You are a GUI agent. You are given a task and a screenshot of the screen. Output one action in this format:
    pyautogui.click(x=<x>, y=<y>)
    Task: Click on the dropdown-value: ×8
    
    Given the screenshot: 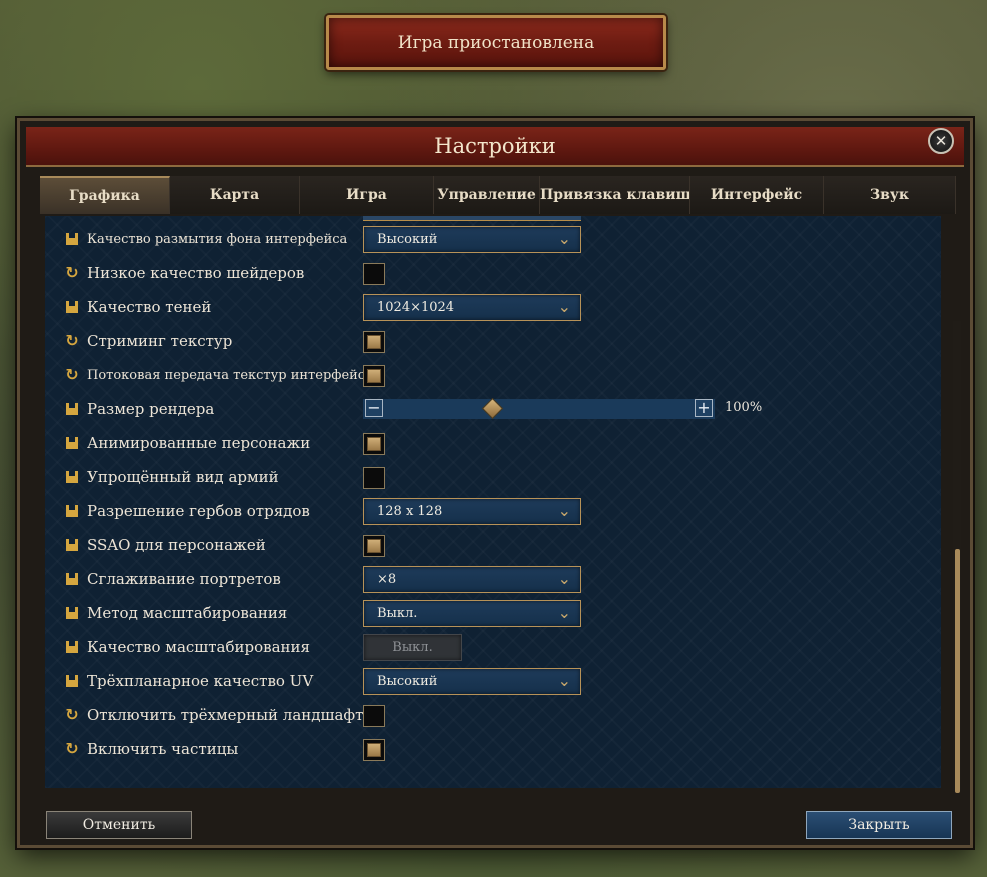 What is the action you would take?
    pyautogui.click(x=387, y=579)
    